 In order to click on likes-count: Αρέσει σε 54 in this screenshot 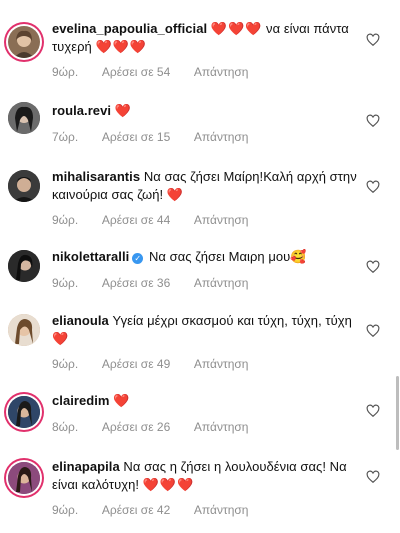, I will do `click(136, 72)`.